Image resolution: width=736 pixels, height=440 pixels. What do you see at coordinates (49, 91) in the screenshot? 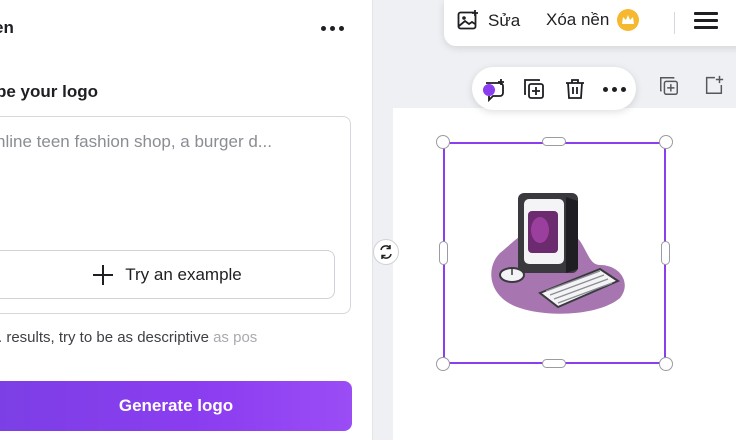
I see `describe-logo-label: be your logo` at bounding box center [49, 91].